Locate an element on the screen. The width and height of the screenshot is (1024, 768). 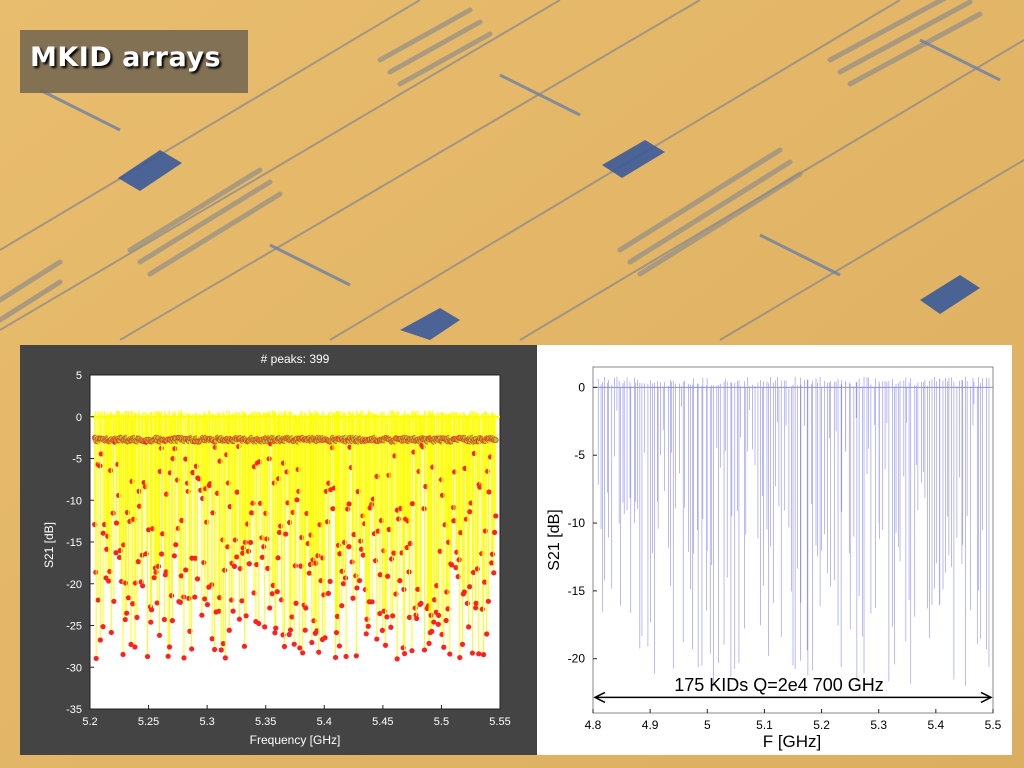
slide-title: MKID arrays is located at coordinates (126, 57).